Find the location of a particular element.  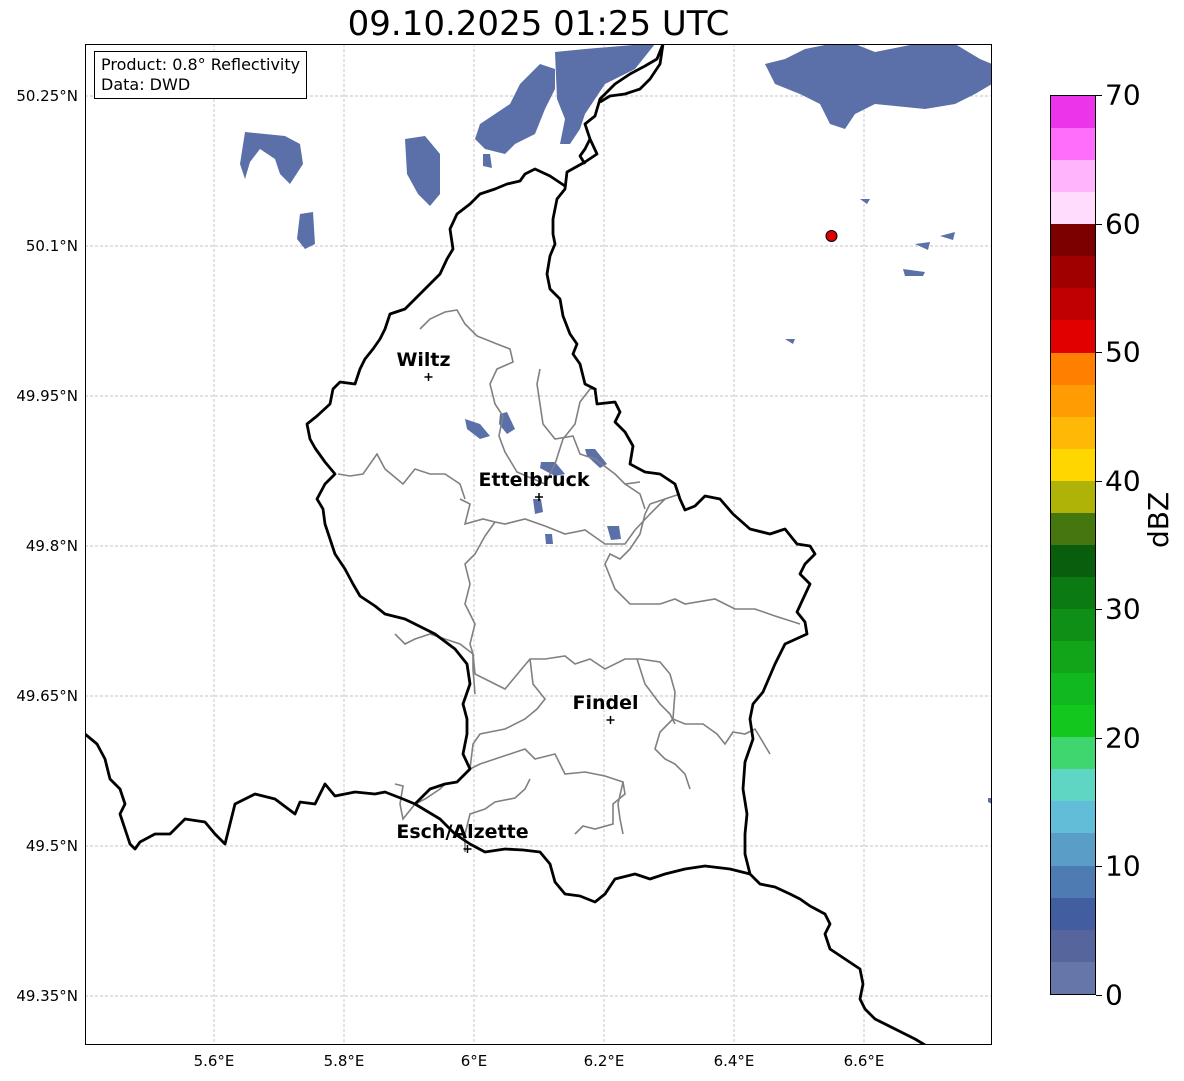

colorbar-tick-label: 40 is located at coordinates (1123, 481).